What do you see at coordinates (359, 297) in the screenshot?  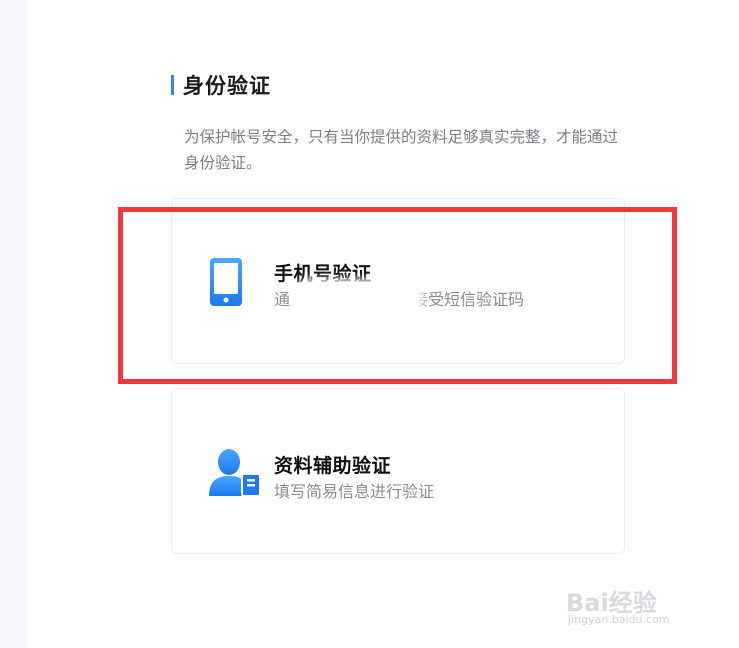 I see `redaction-blur` at bounding box center [359, 297].